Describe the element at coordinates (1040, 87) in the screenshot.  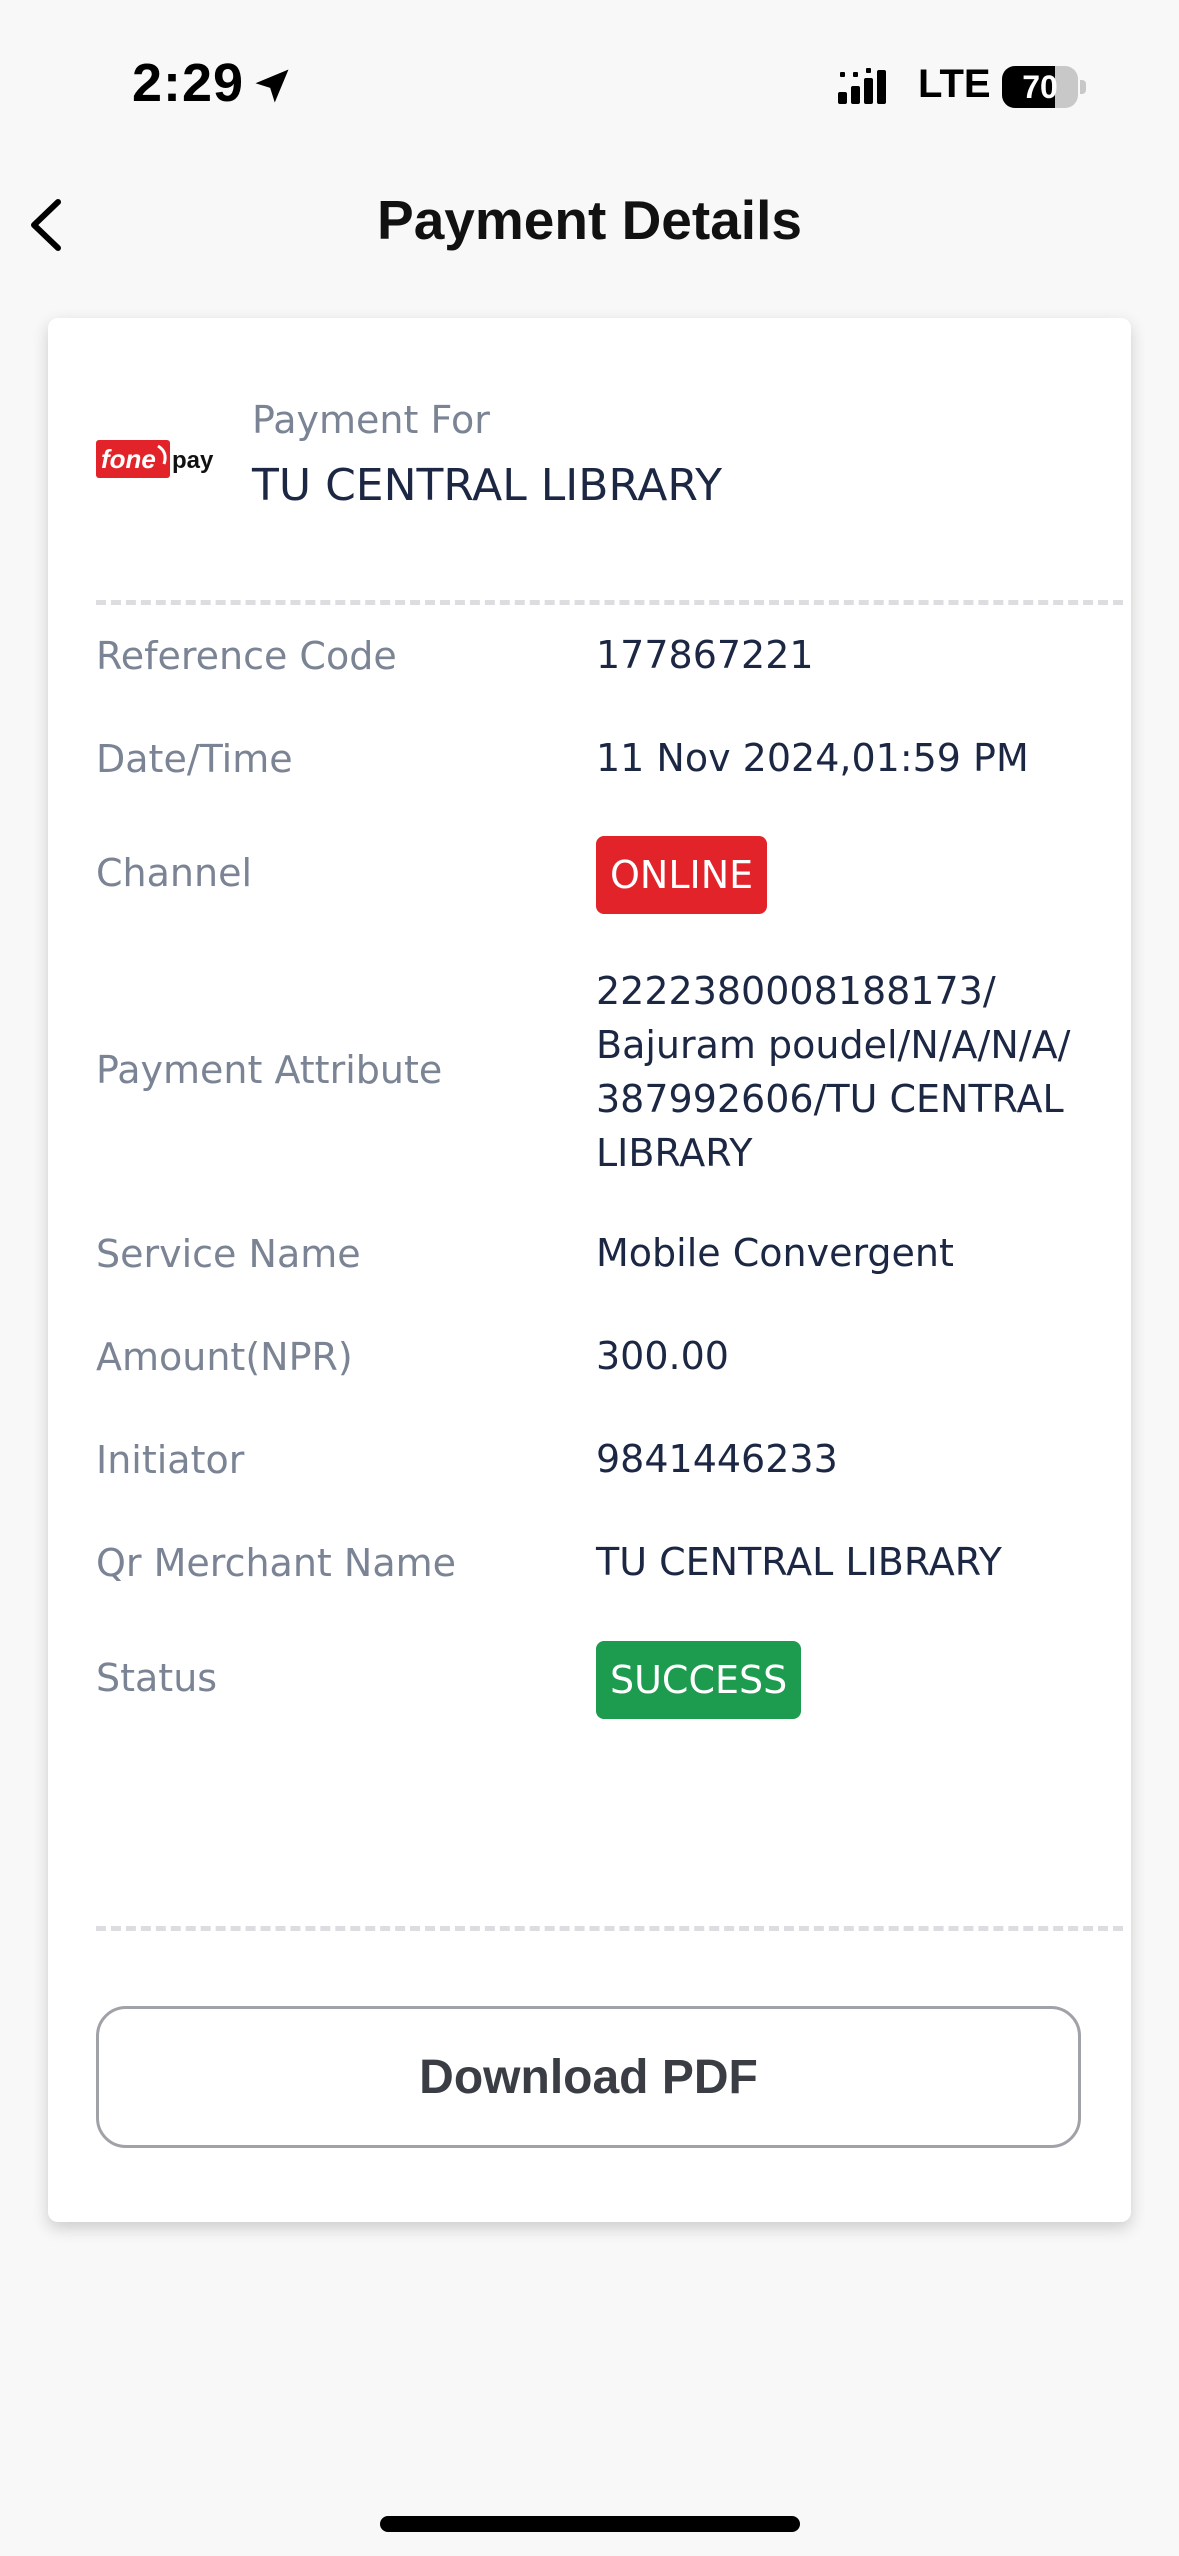
I see `battery-percent: 70` at that location.